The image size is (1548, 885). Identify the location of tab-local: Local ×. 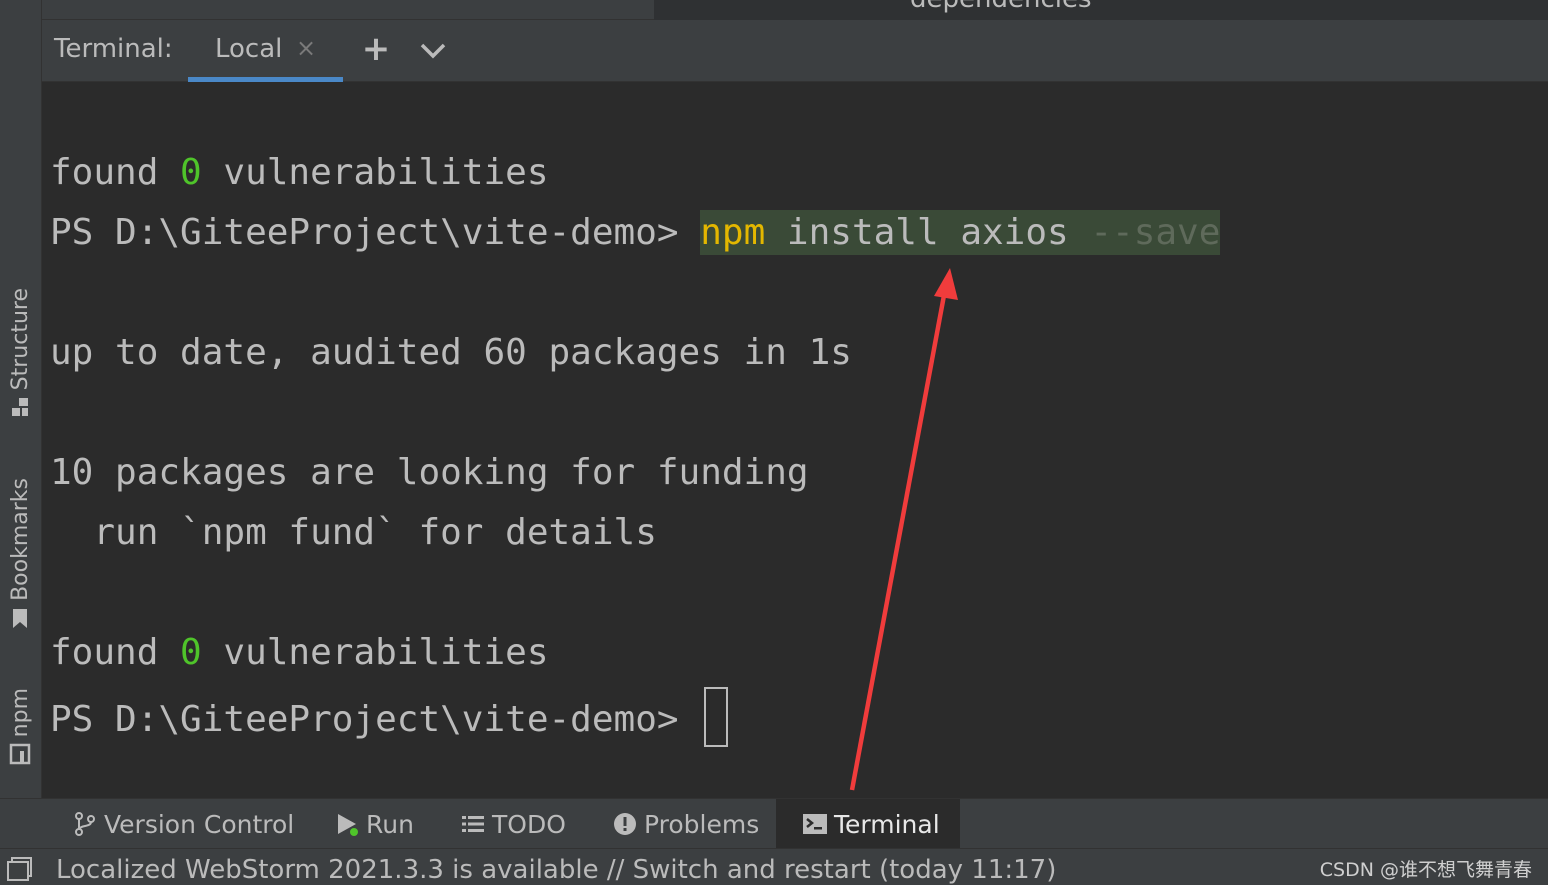
(265, 51).